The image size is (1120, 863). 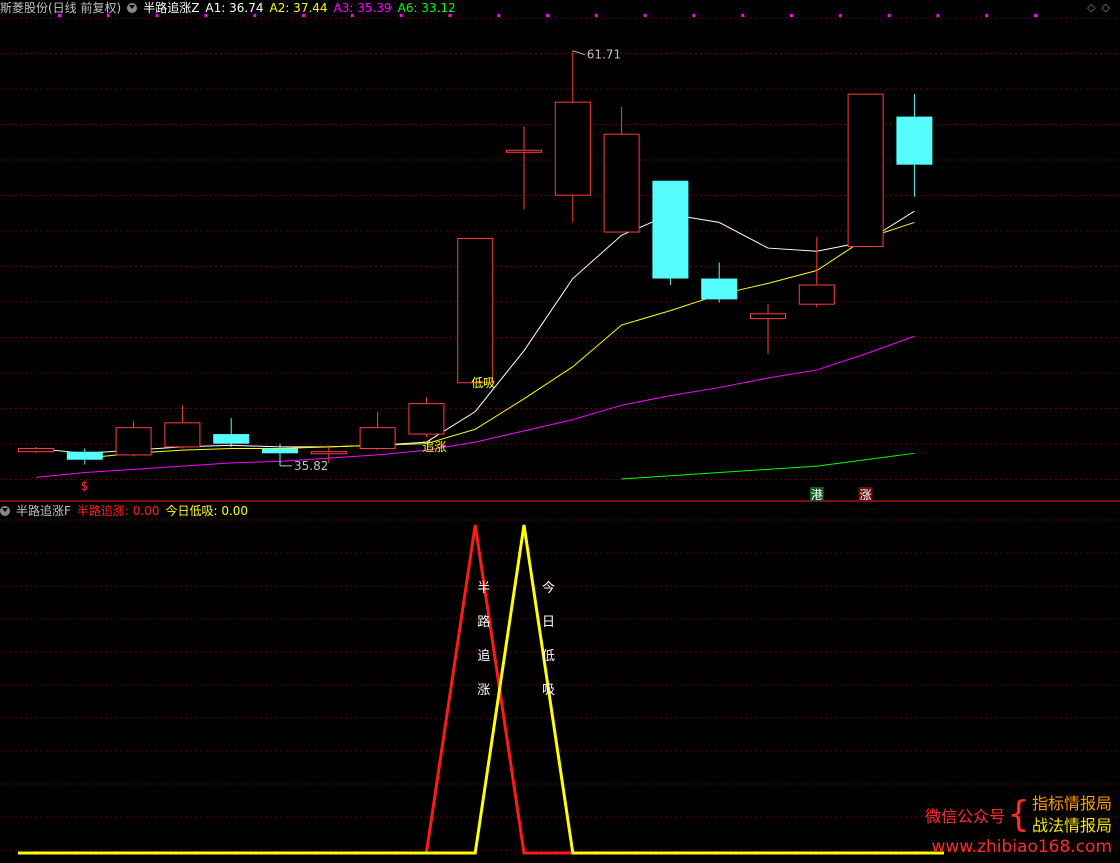 What do you see at coordinates (548, 622) in the screenshot?
I see `signal-vertical-char: 日` at bounding box center [548, 622].